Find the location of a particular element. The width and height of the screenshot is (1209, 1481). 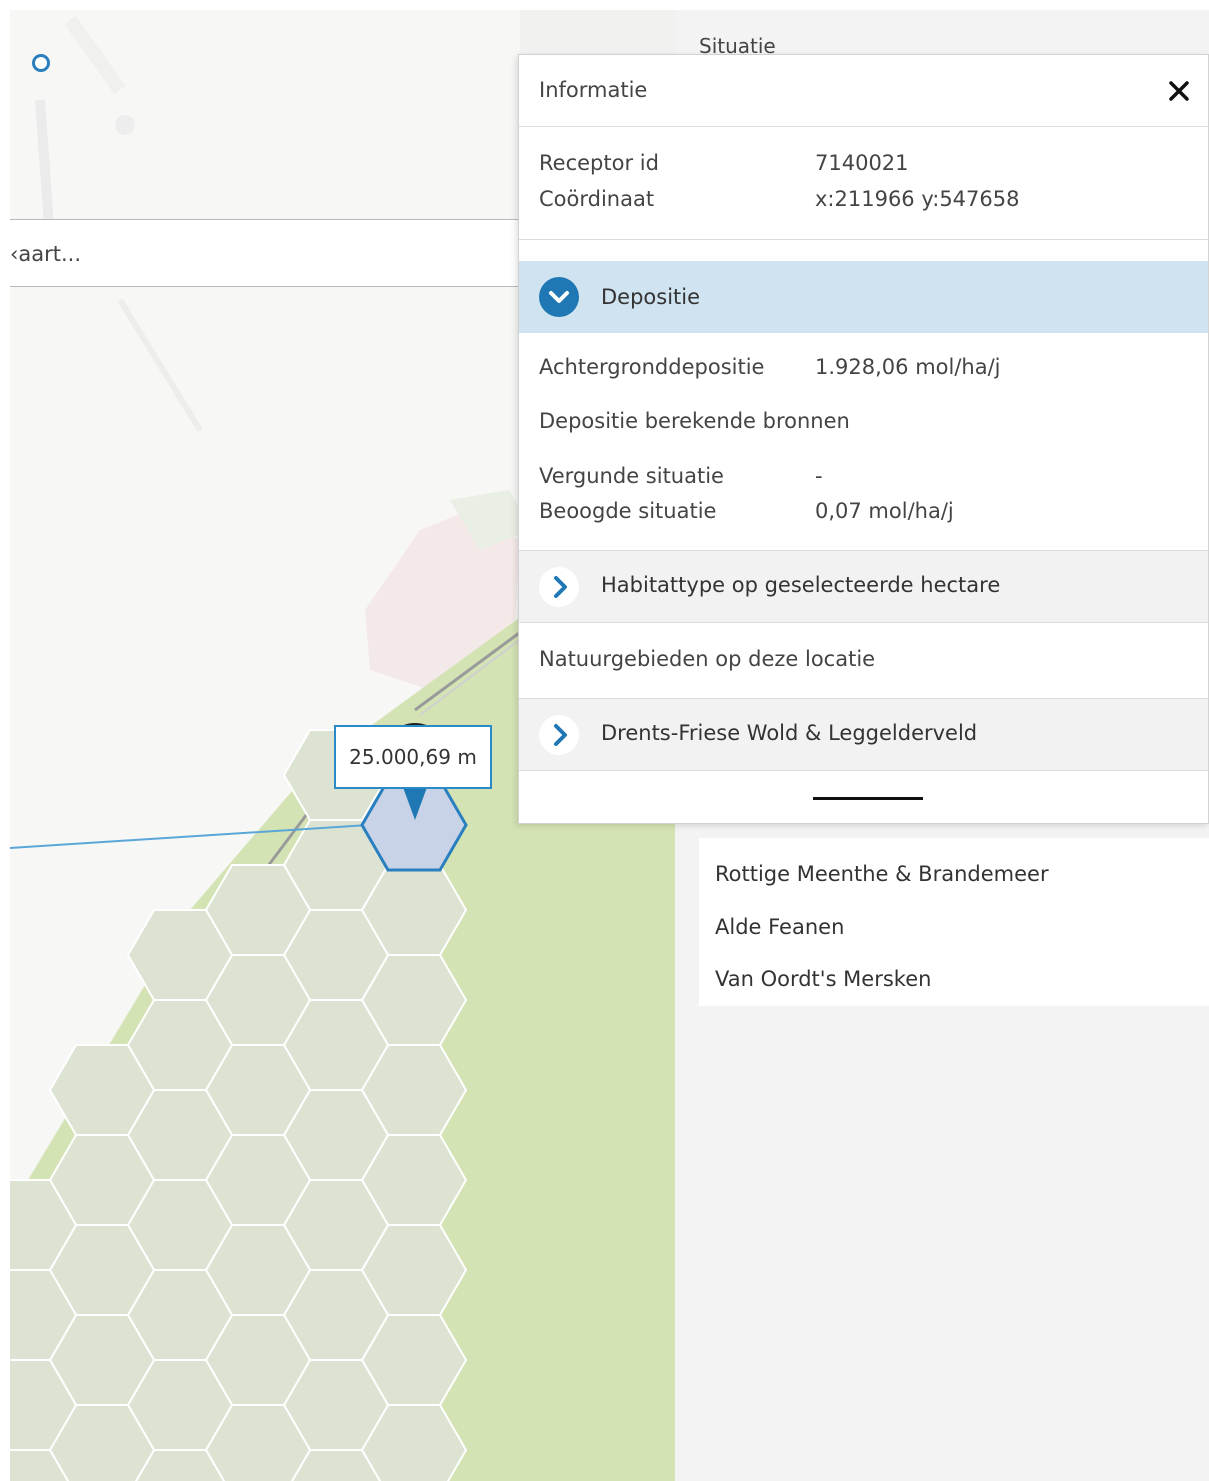

nature-area-section-header: Drents-Friese Wold & Leggelderveld is located at coordinates (863, 734).